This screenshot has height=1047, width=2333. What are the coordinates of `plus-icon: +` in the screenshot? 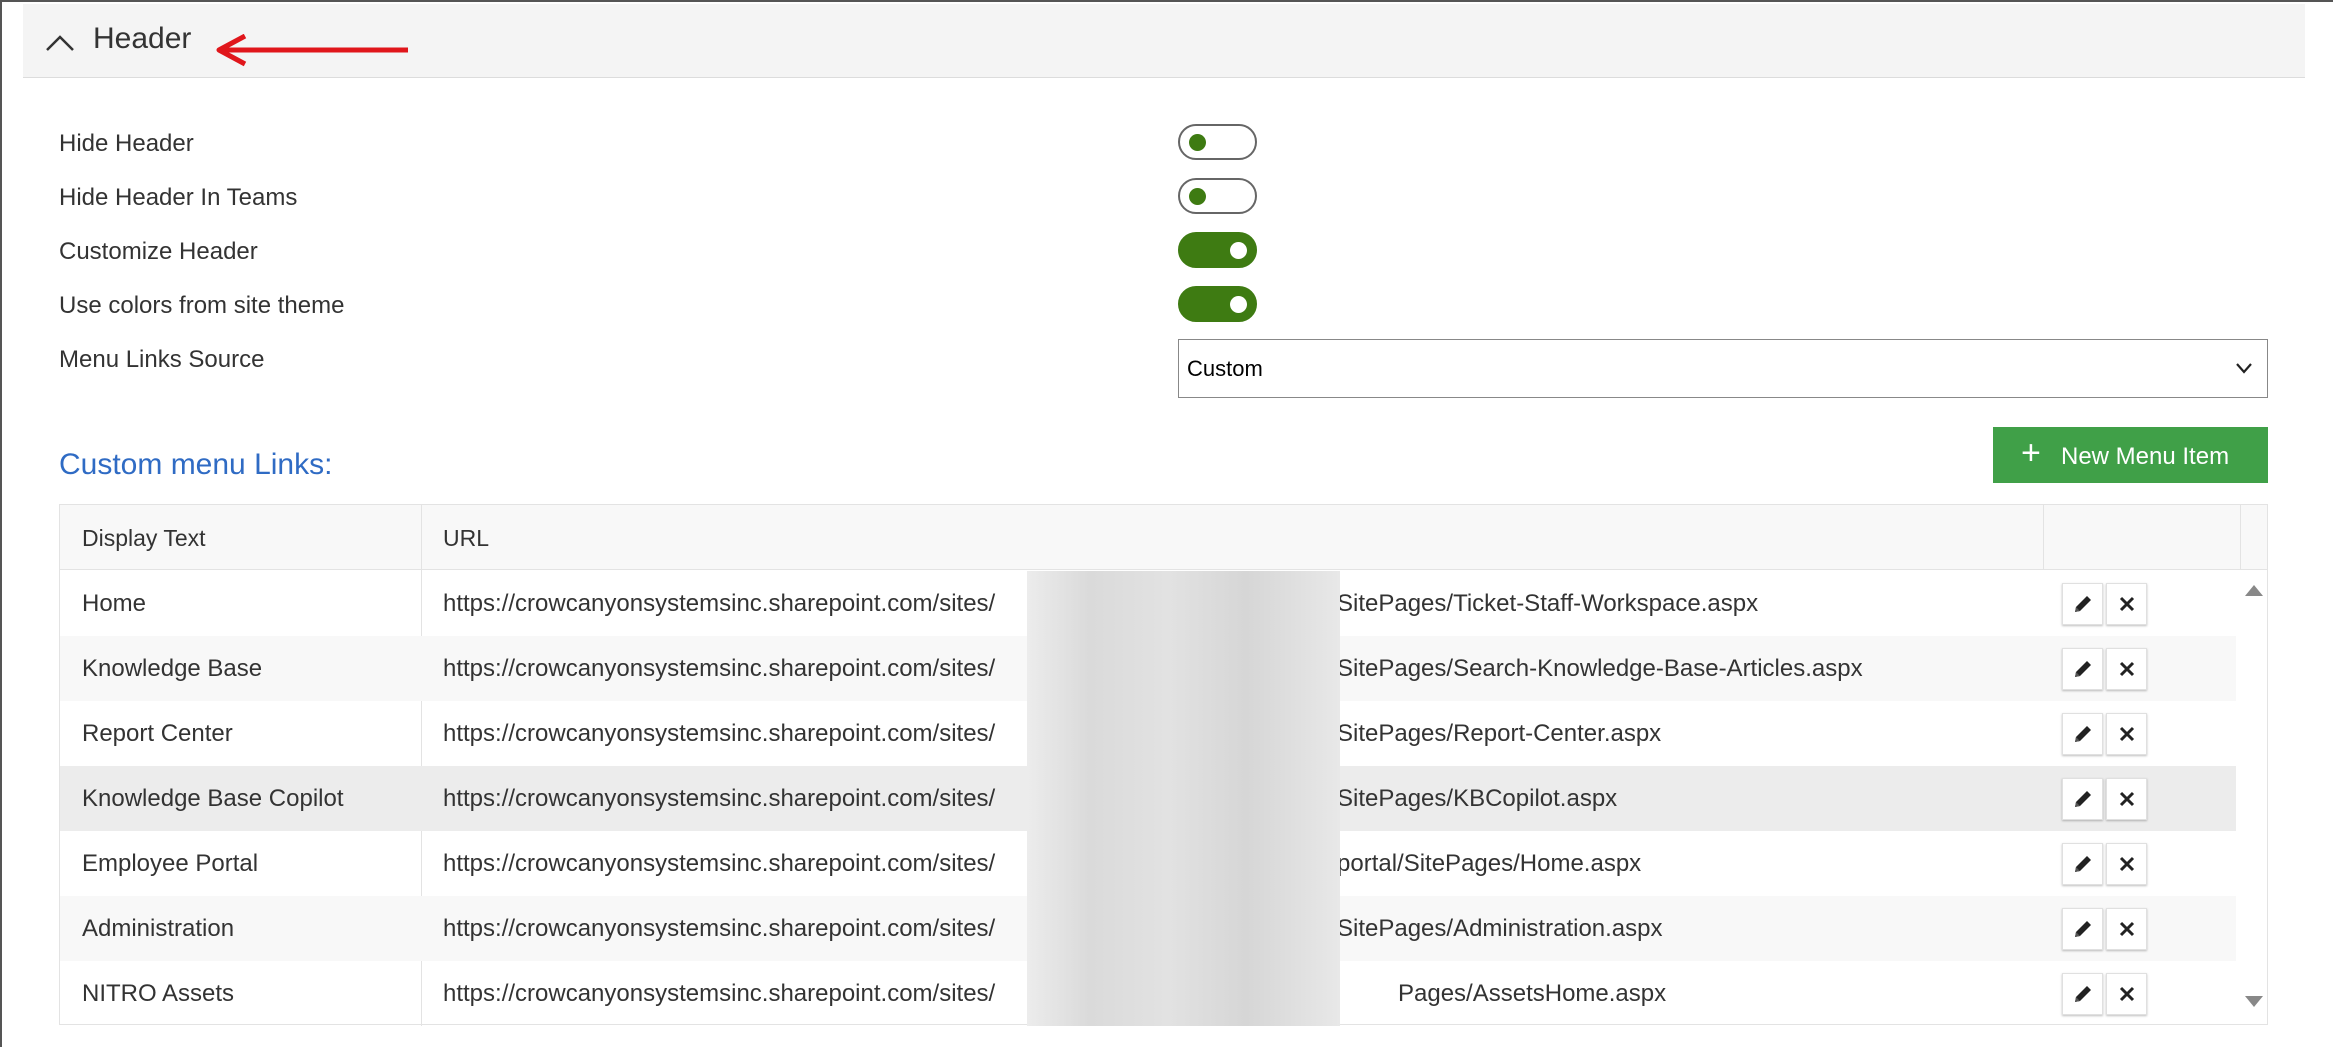 It's located at (2031, 453).